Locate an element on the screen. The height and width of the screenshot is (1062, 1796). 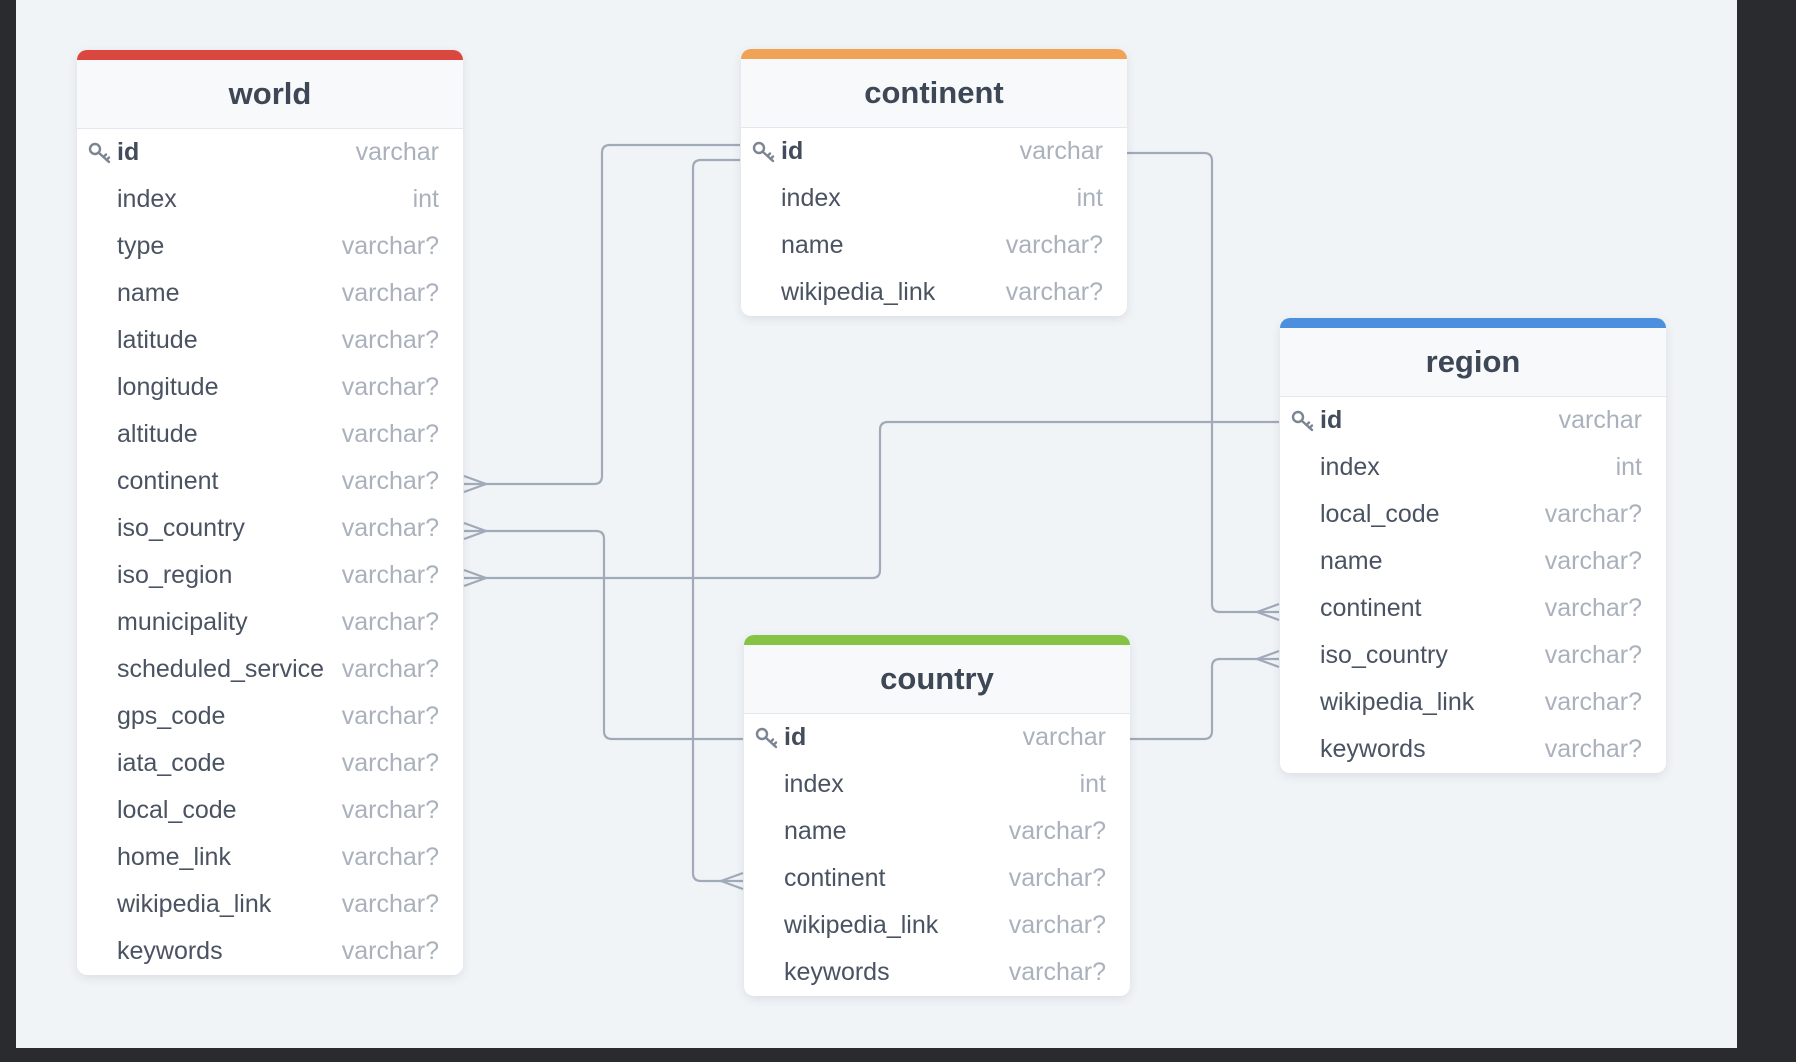
field-name: iso_region is located at coordinates (175, 575).